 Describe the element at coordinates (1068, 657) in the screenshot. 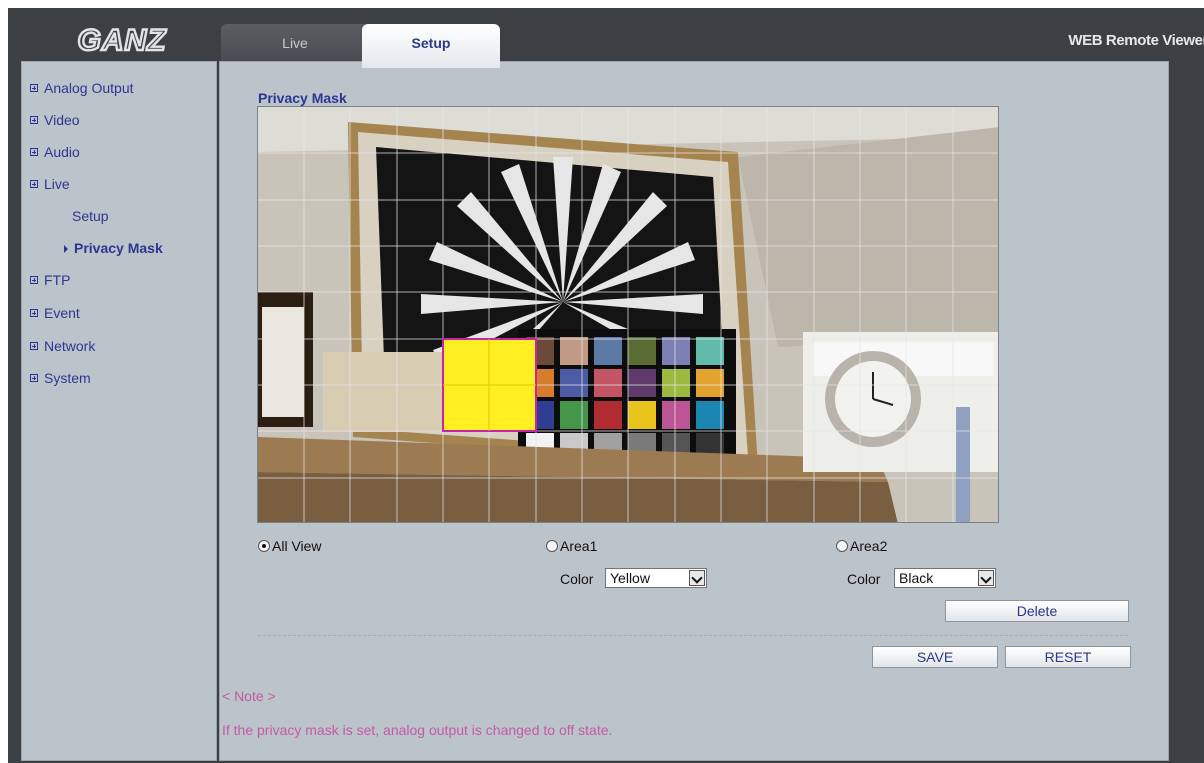

I see `reset-button: RESET` at that location.